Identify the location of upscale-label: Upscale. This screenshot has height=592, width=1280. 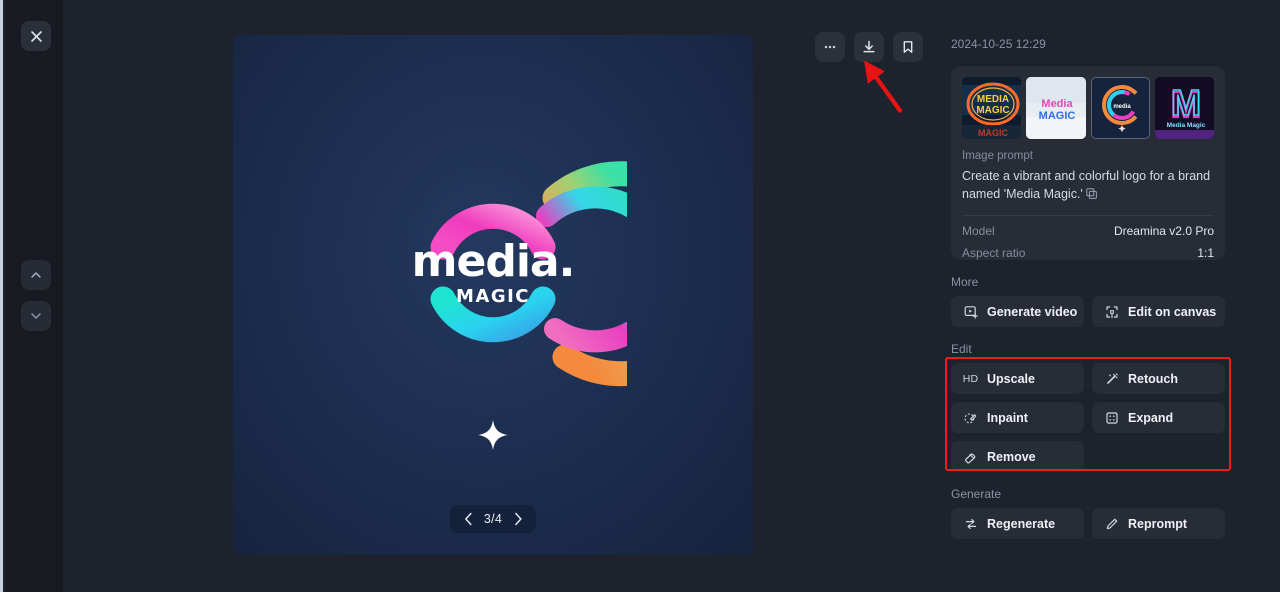
(1011, 378).